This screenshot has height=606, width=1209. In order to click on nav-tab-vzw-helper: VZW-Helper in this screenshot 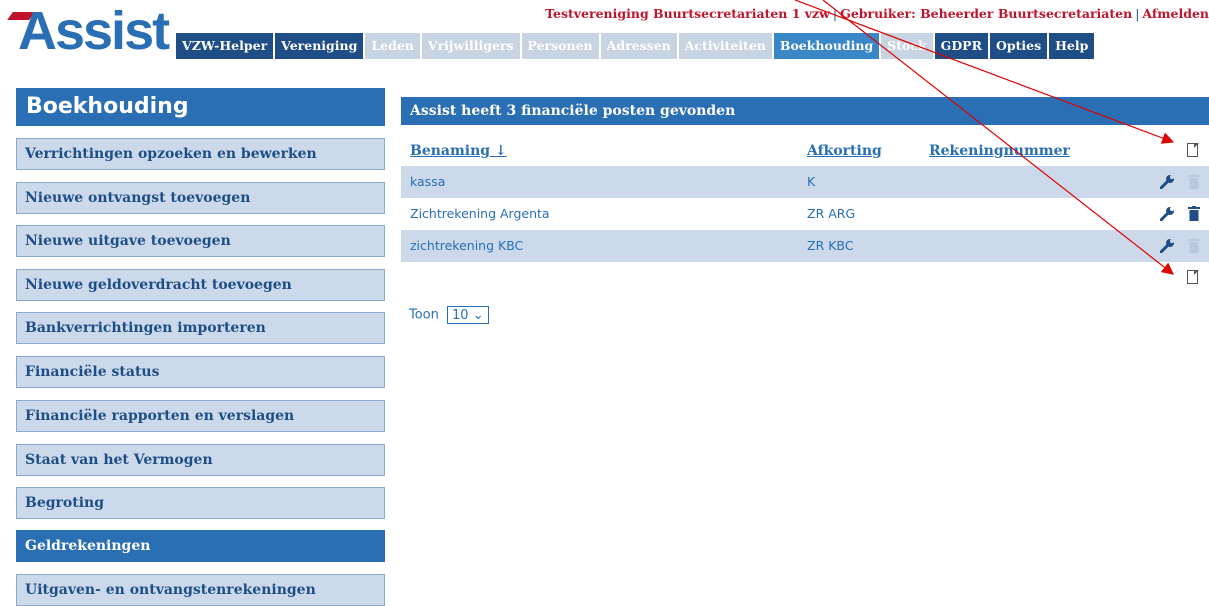, I will do `click(225, 46)`.